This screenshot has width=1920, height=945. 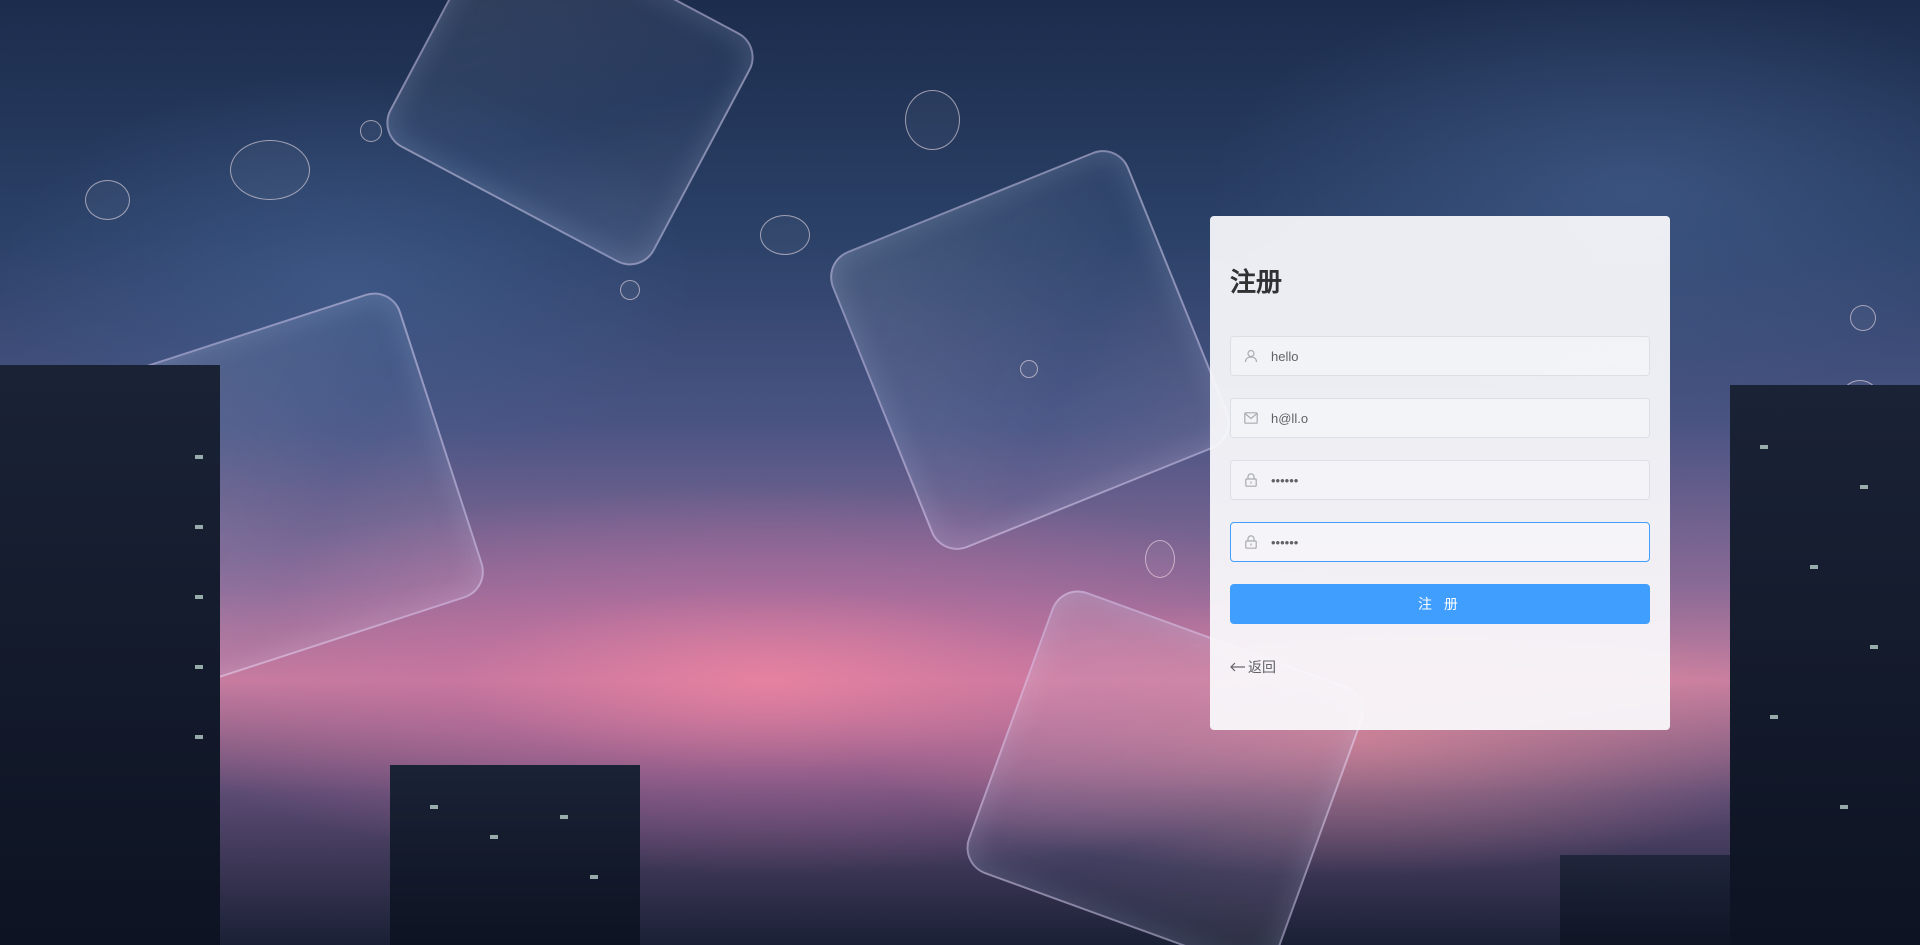 I want to click on username-field, so click(x=1440, y=356).